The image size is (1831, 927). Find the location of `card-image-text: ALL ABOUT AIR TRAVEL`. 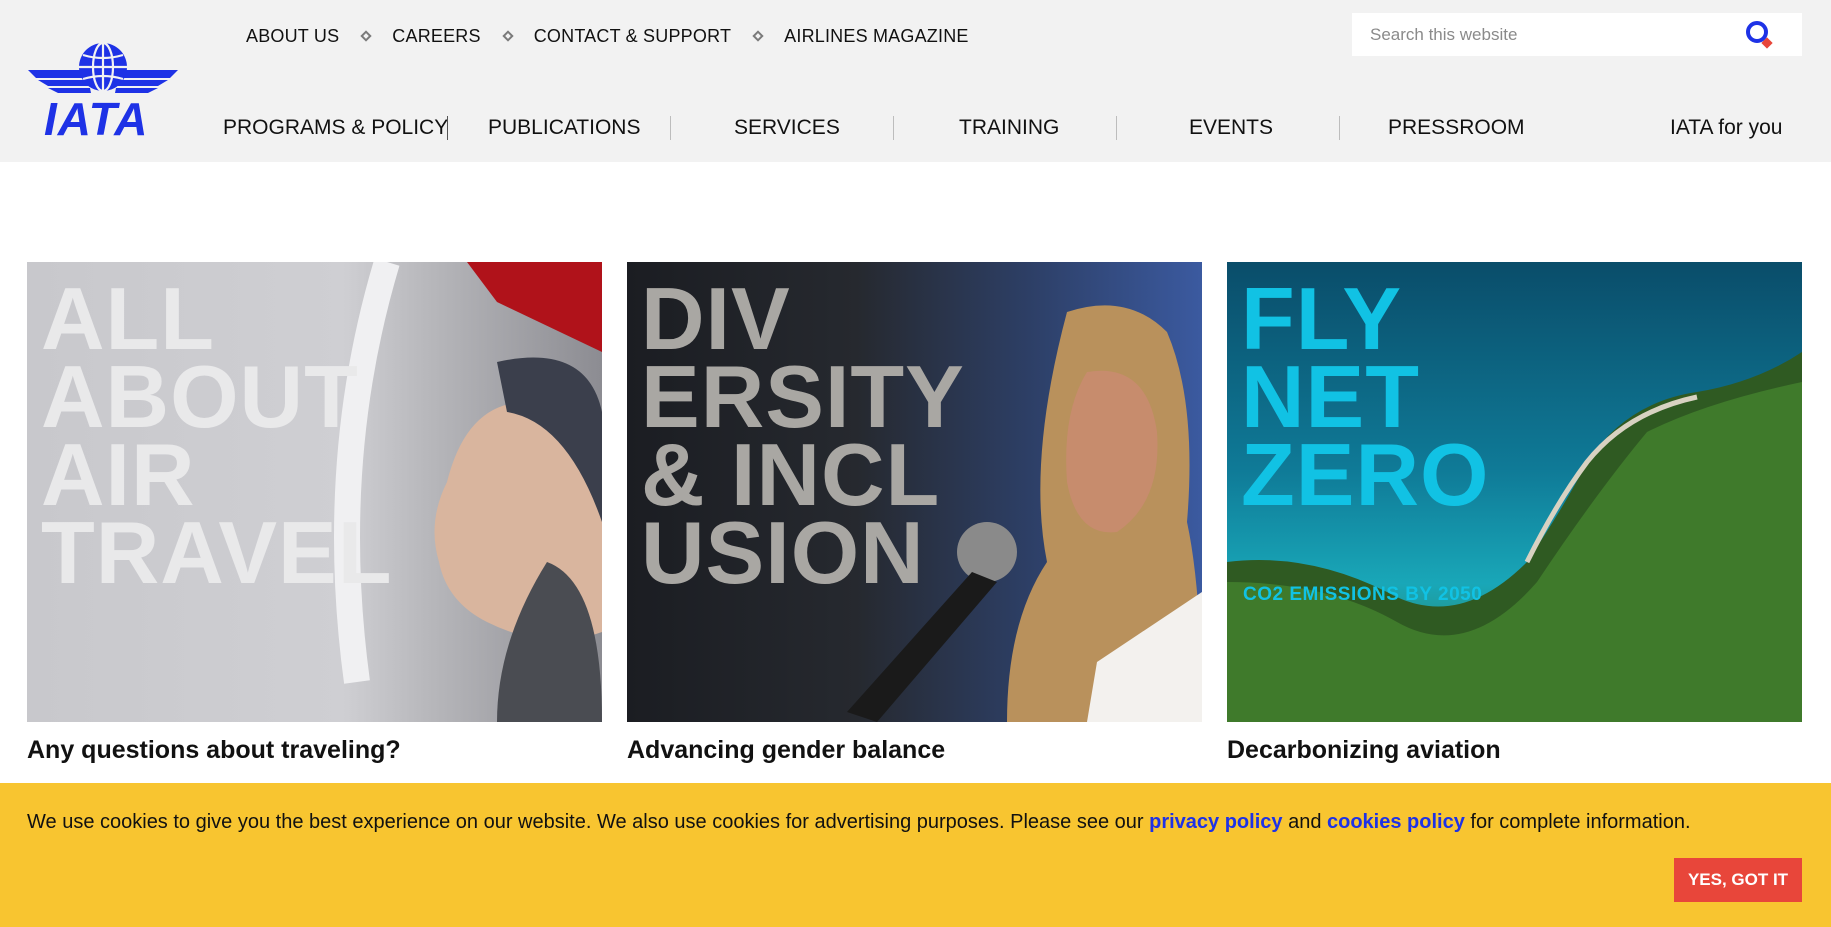

card-image-text: ALL ABOUT AIR TRAVEL is located at coordinates (217, 435).